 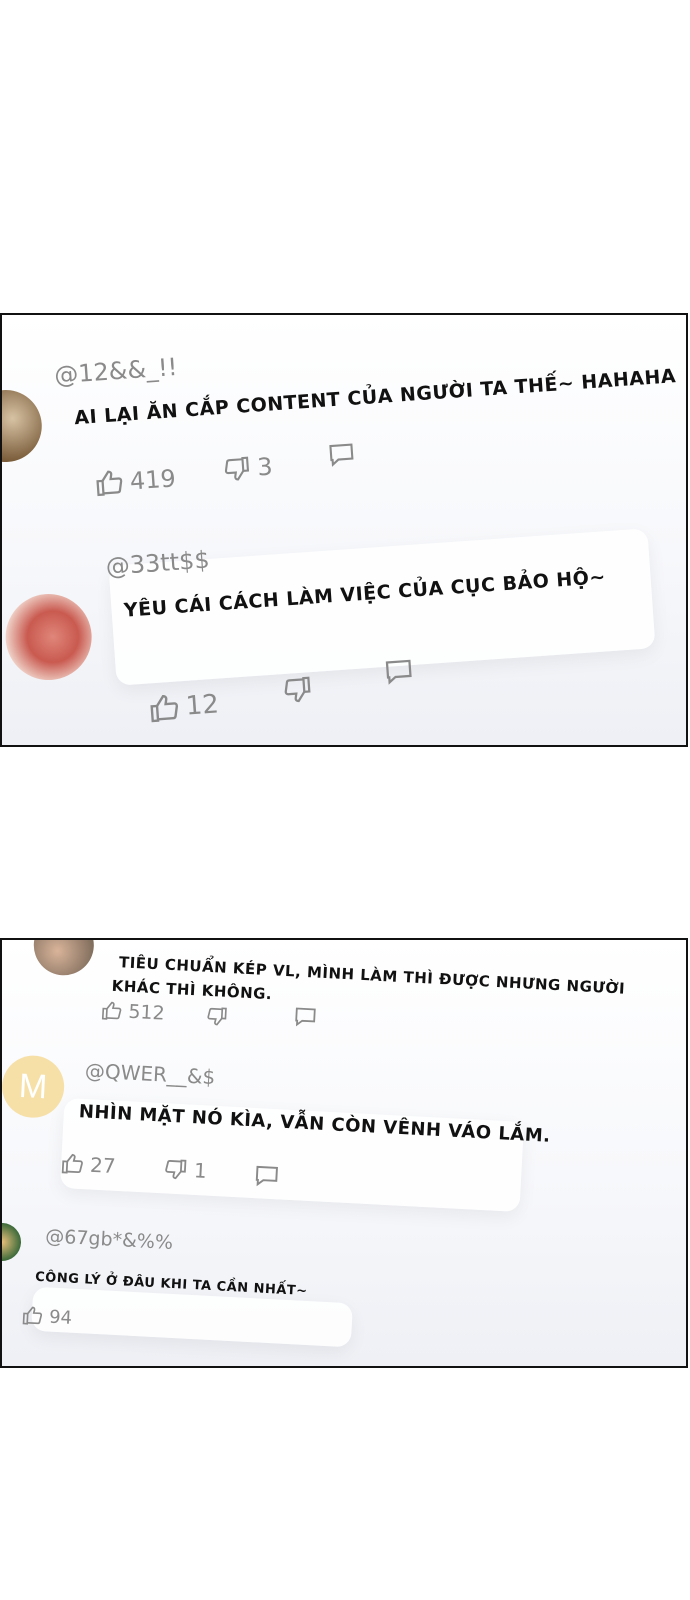 What do you see at coordinates (202, 705) in the screenshot?
I see `like-count: 12` at bounding box center [202, 705].